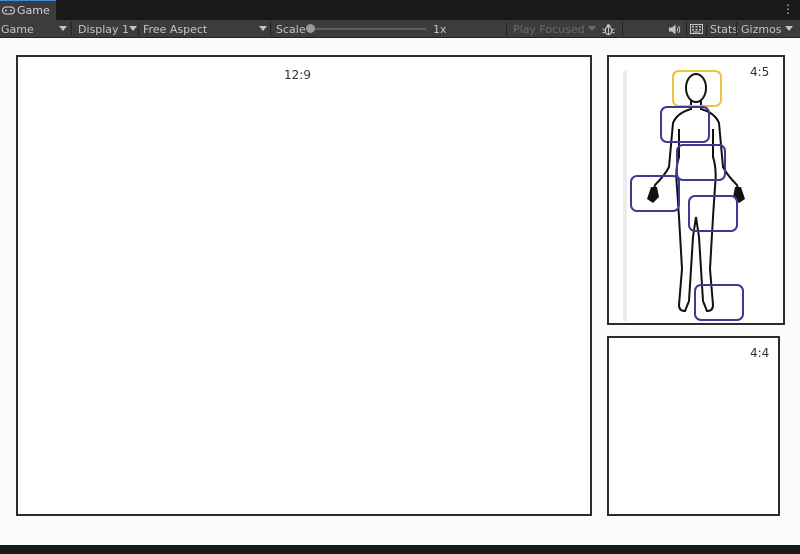 This screenshot has height=554, width=800. I want to click on kebab-menu-icon: ⋮, so click(788, 9).